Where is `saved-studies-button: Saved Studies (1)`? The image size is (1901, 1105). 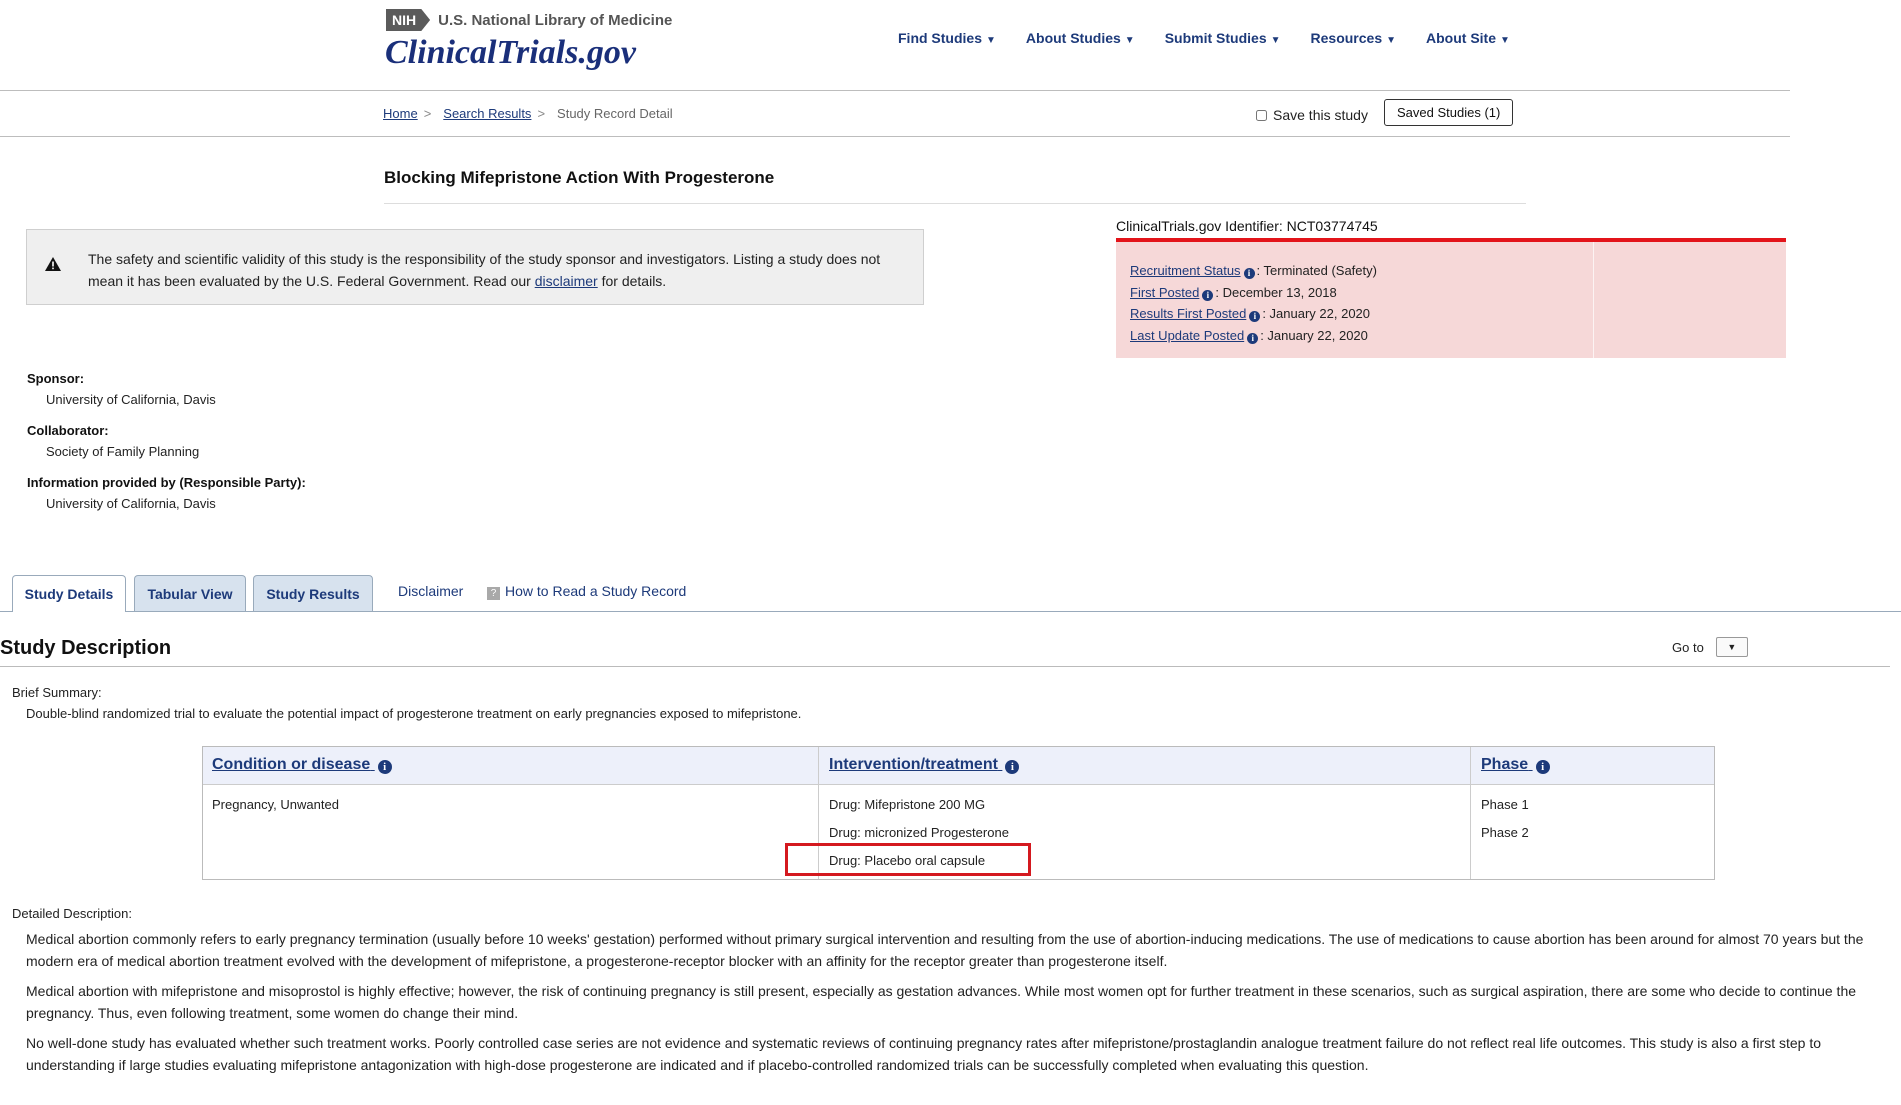 saved-studies-button: Saved Studies (1) is located at coordinates (1449, 112).